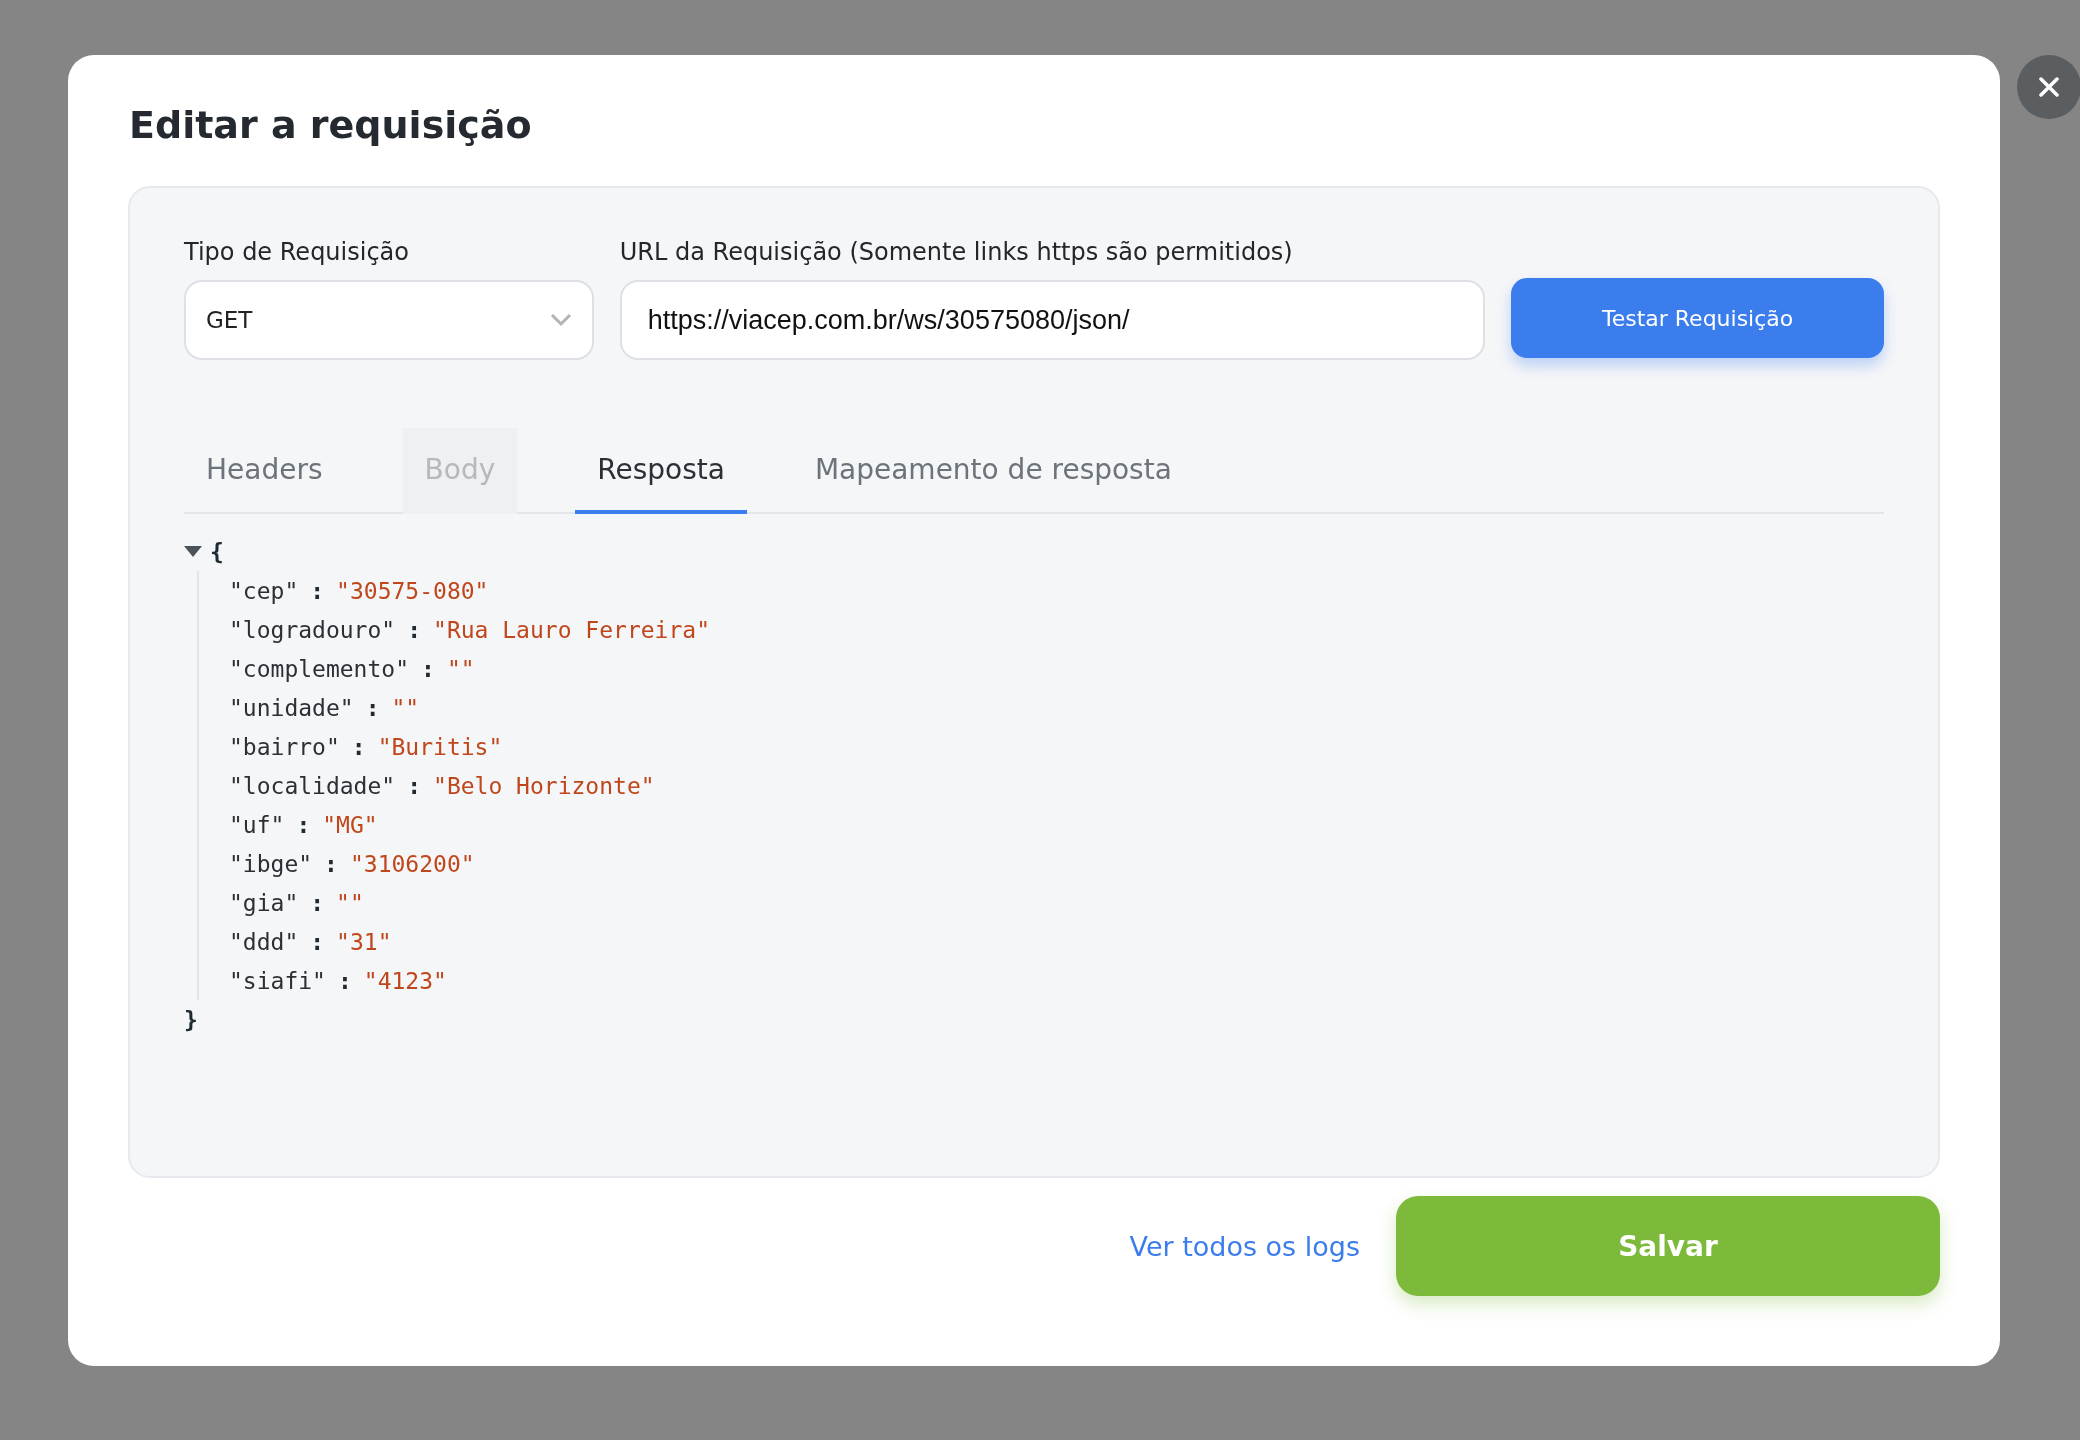 This screenshot has width=2080, height=1440. What do you see at coordinates (193, 551) in the screenshot?
I see `collapse-triangle-icon` at bounding box center [193, 551].